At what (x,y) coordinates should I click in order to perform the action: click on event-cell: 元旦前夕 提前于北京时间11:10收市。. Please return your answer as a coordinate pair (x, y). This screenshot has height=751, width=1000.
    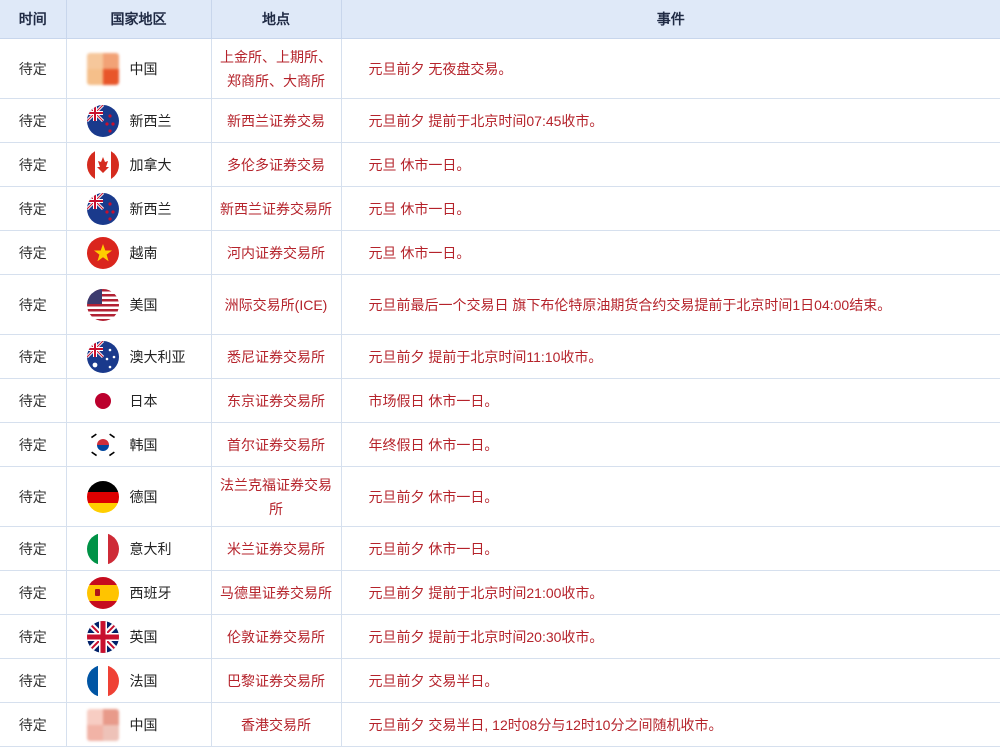
    Looking at the image, I should click on (670, 356).